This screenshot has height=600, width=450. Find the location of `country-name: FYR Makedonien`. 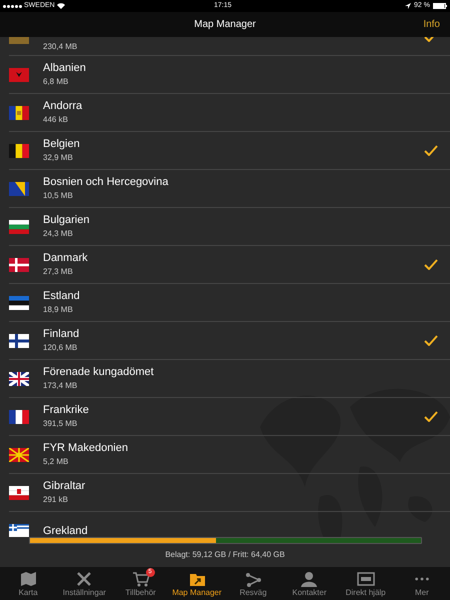

country-name: FYR Makedonien is located at coordinates (86, 448).